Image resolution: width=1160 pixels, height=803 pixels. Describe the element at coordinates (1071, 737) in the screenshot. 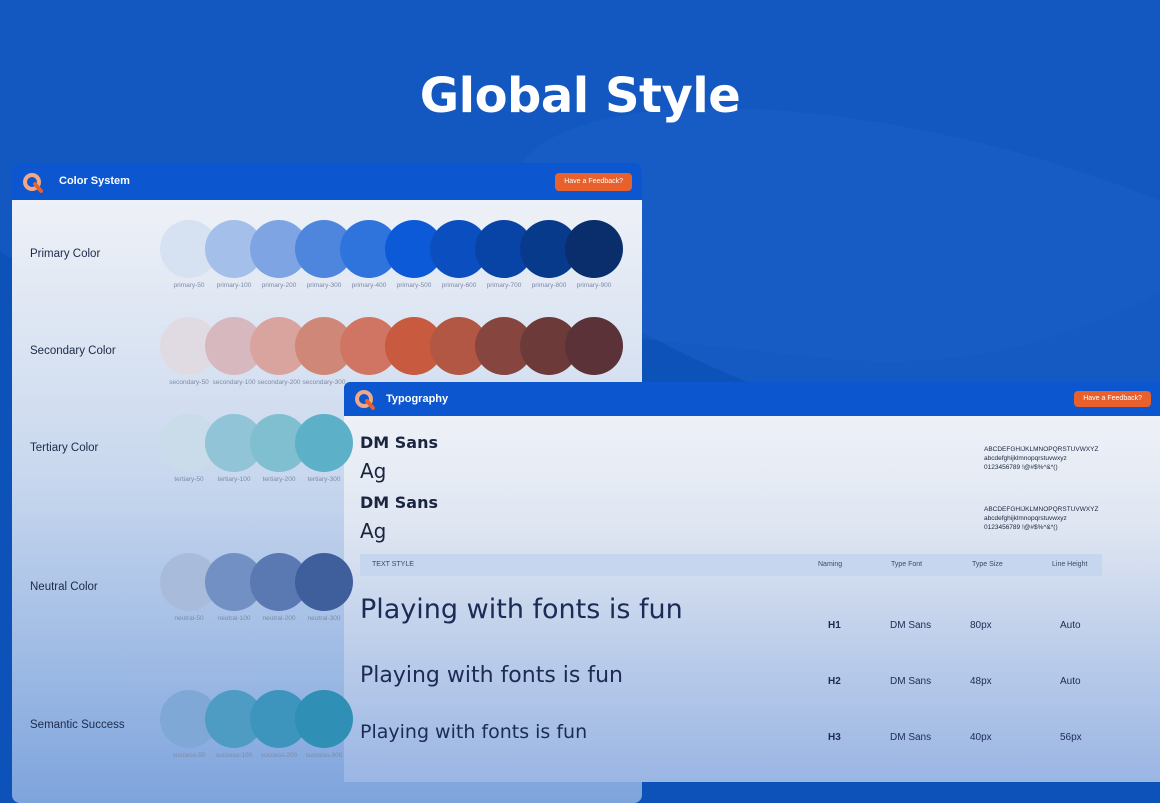

I see `table-cell-line-height: 56px` at that location.